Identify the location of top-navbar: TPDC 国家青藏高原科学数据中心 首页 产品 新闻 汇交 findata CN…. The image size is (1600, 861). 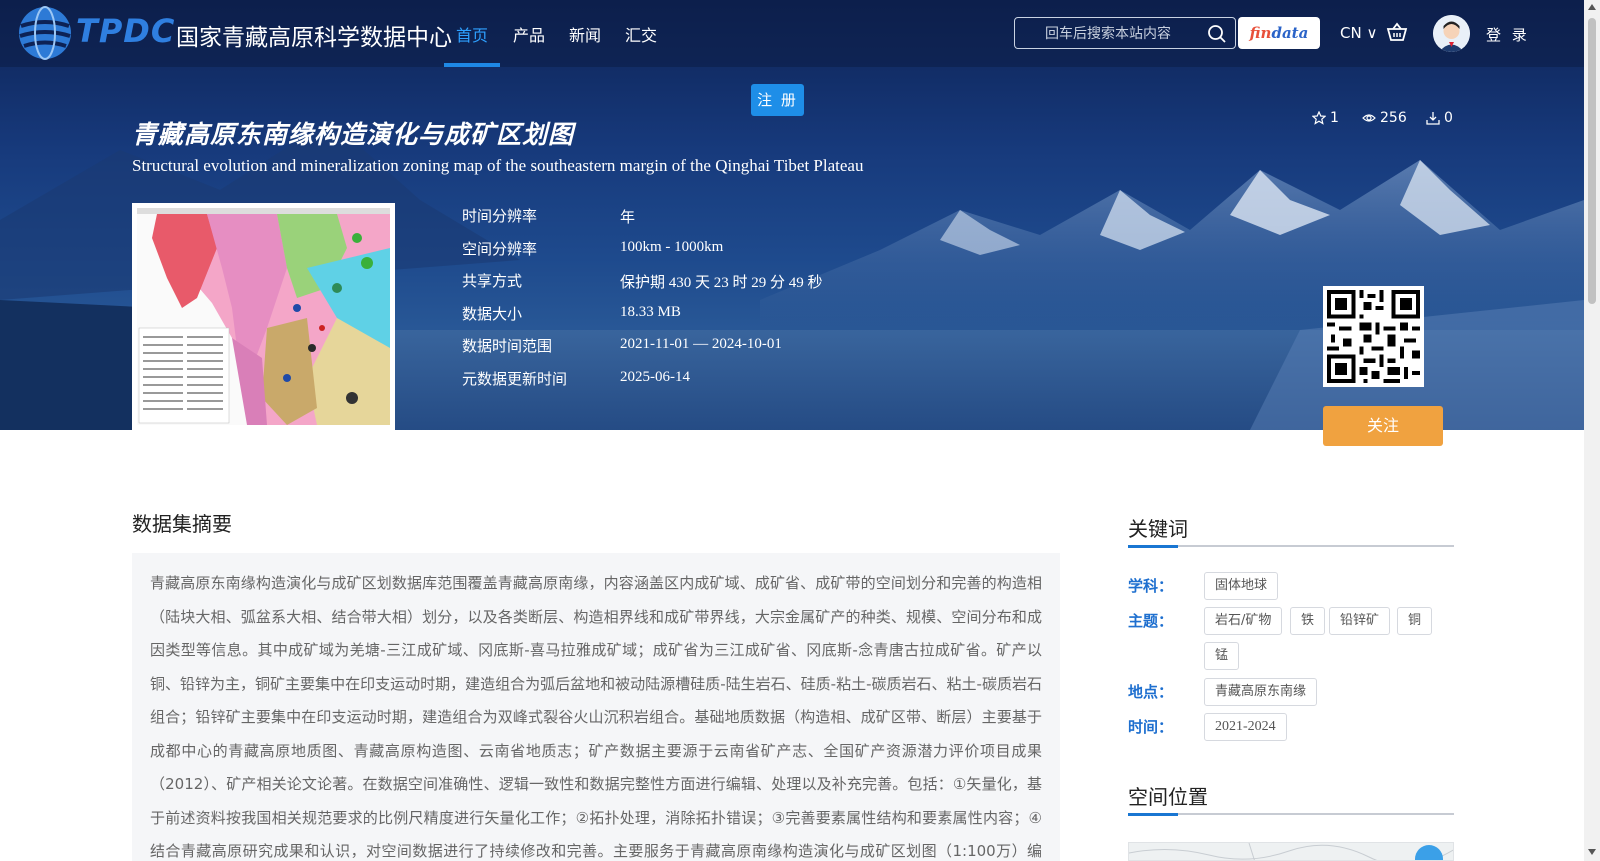
(792, 33).